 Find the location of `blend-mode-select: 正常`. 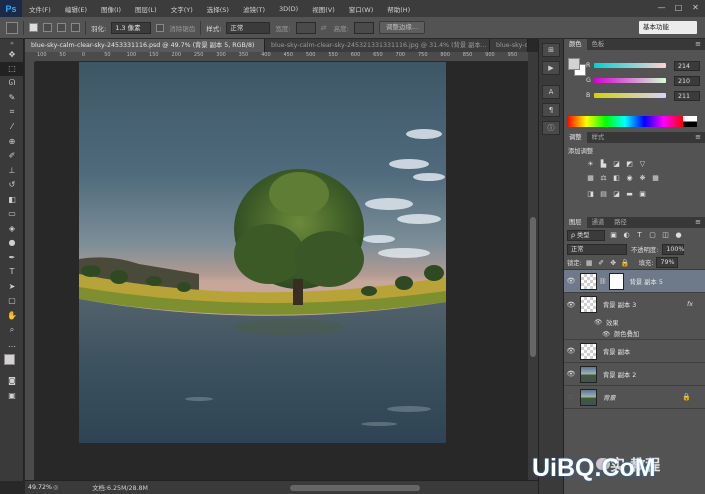

blend-mode-select: 正常 is located at coordinates (597, 249).